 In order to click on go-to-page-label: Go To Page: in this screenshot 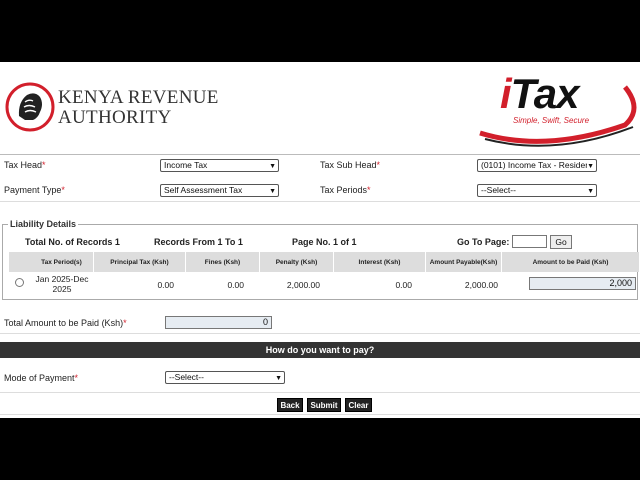, I will do `click(483, 242)`.